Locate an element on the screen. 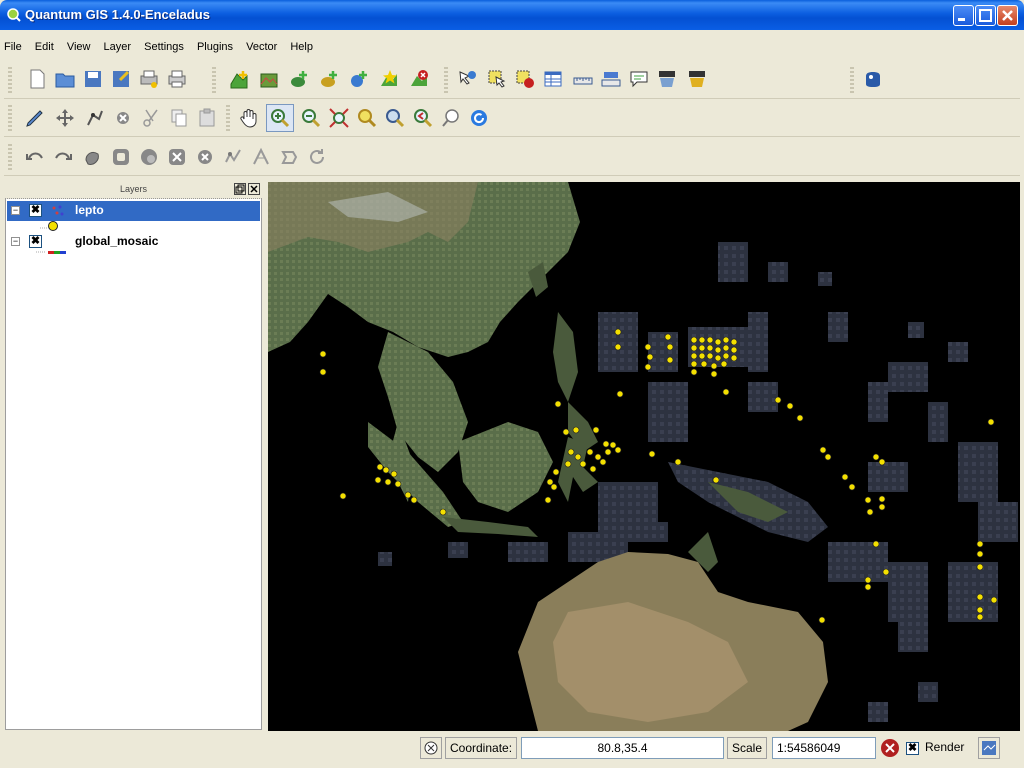  zoom-out-button is located at coordinates (311, 118).